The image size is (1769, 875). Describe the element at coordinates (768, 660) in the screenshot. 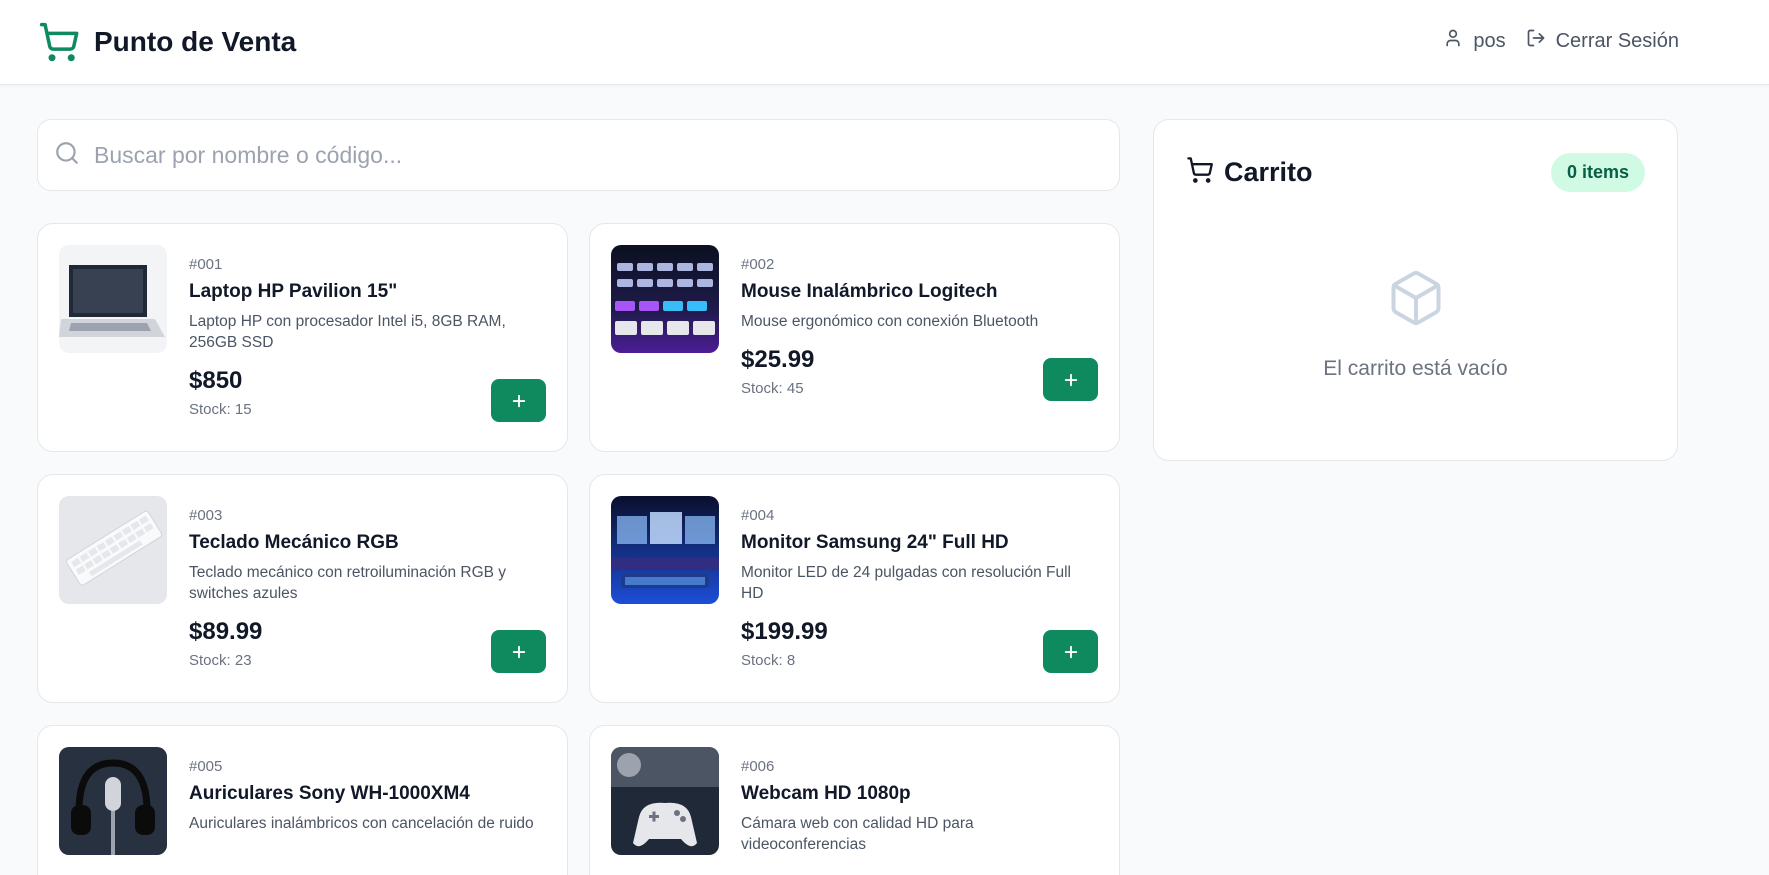

I see `product-stock: Stock: 8` at that location.